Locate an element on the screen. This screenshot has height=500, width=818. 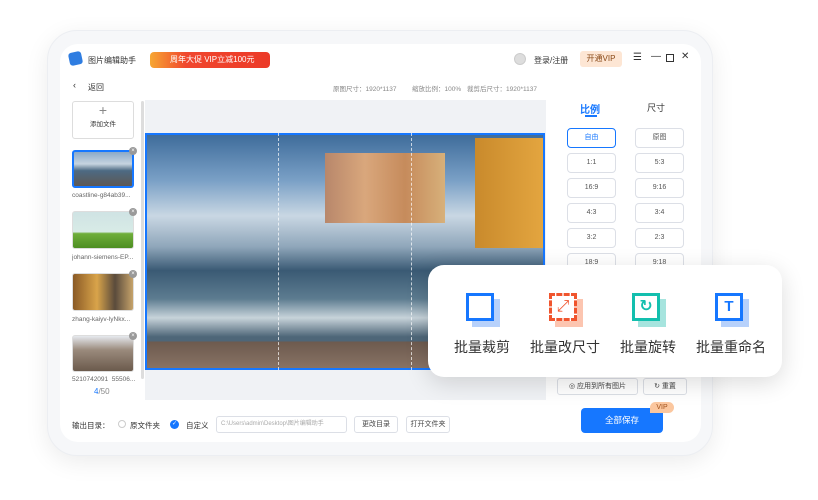
app-title: 图片编辑助手 is located at coordinates (112, 60).